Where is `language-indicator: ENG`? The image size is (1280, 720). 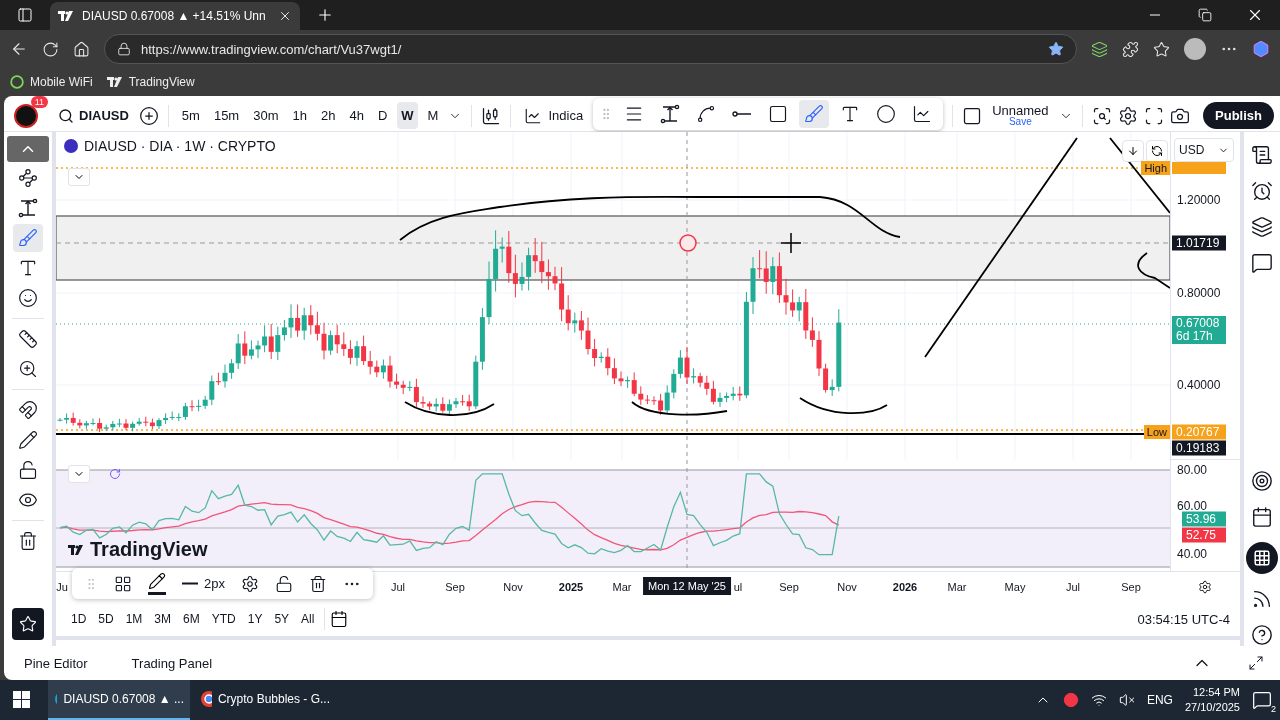
language-indicator: ENG is located at coordinates (1159, 700).